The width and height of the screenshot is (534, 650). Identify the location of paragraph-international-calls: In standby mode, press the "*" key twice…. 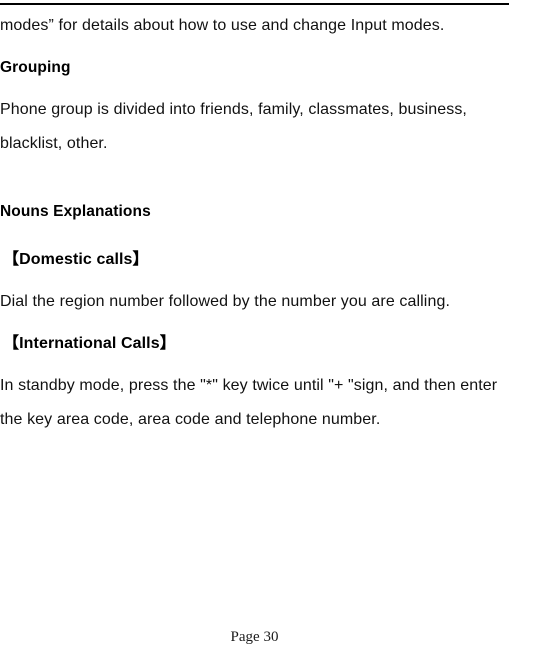
(249, 402).